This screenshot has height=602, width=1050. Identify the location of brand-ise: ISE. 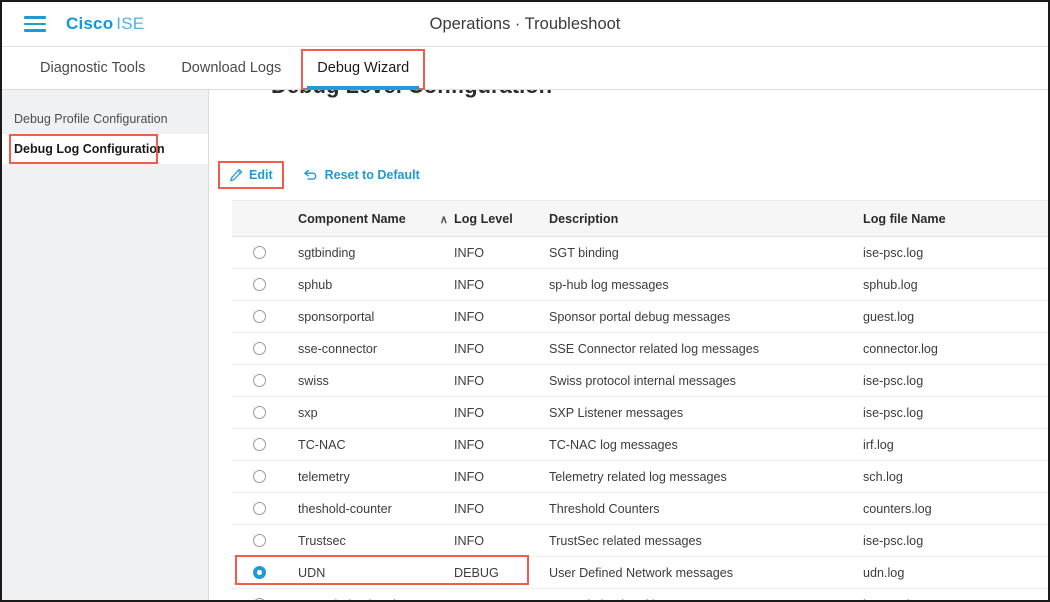
(130, 23).